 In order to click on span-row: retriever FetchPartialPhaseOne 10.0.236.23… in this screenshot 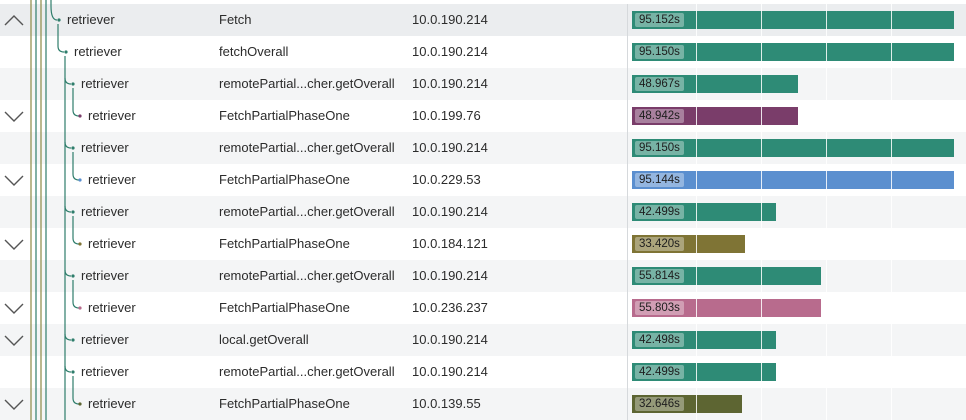, I will do `click(483, 308)`.